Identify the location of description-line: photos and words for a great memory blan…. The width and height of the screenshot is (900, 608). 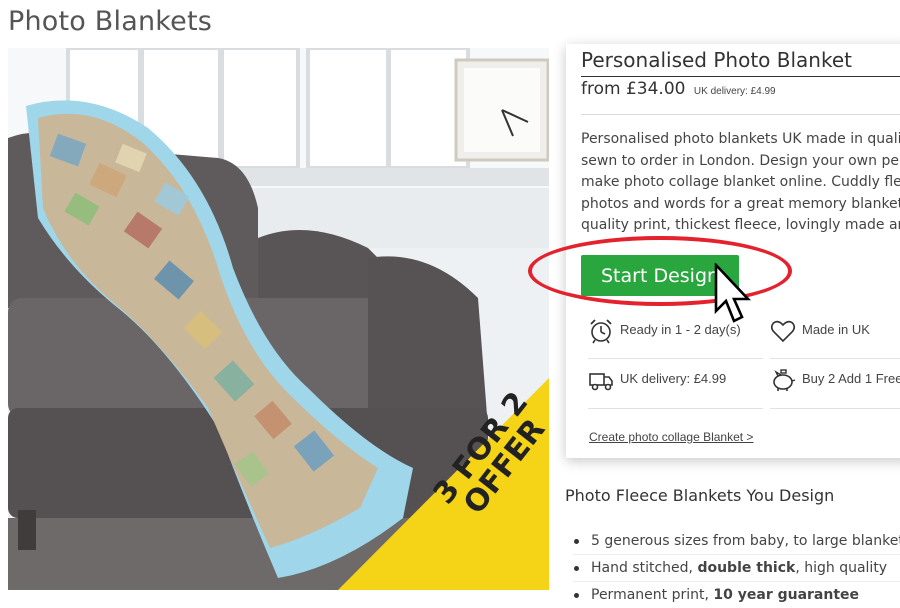
(740, 203).